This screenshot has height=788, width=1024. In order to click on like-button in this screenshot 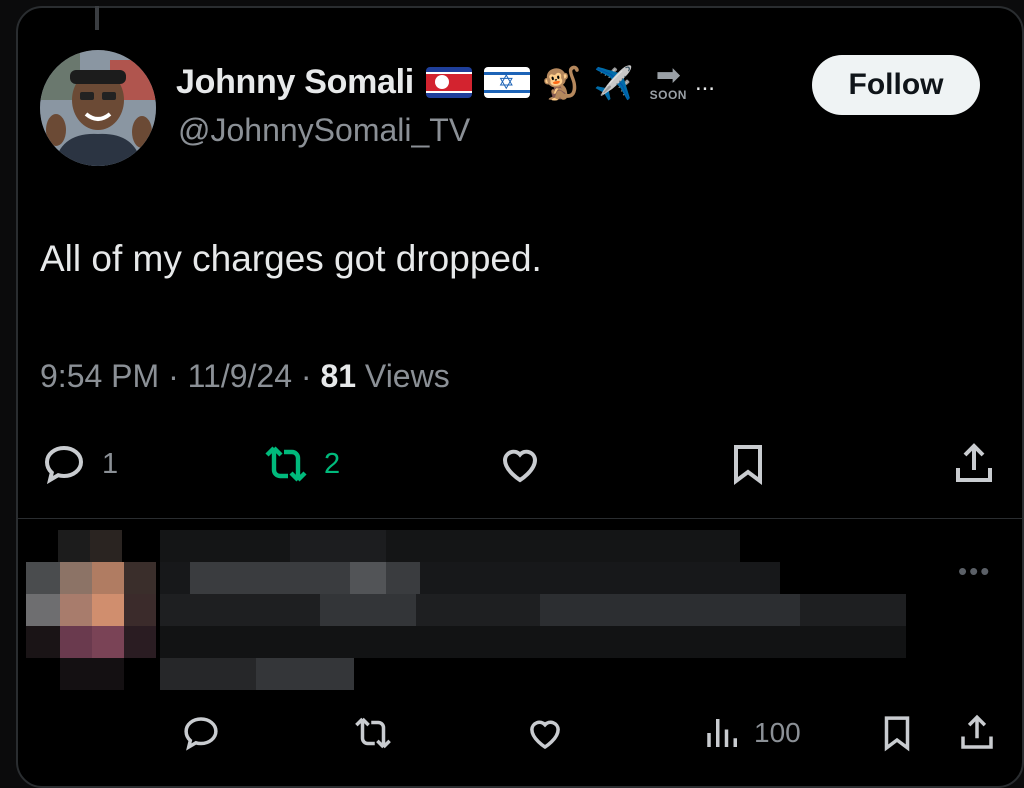, I will do `click(520, 464)`.